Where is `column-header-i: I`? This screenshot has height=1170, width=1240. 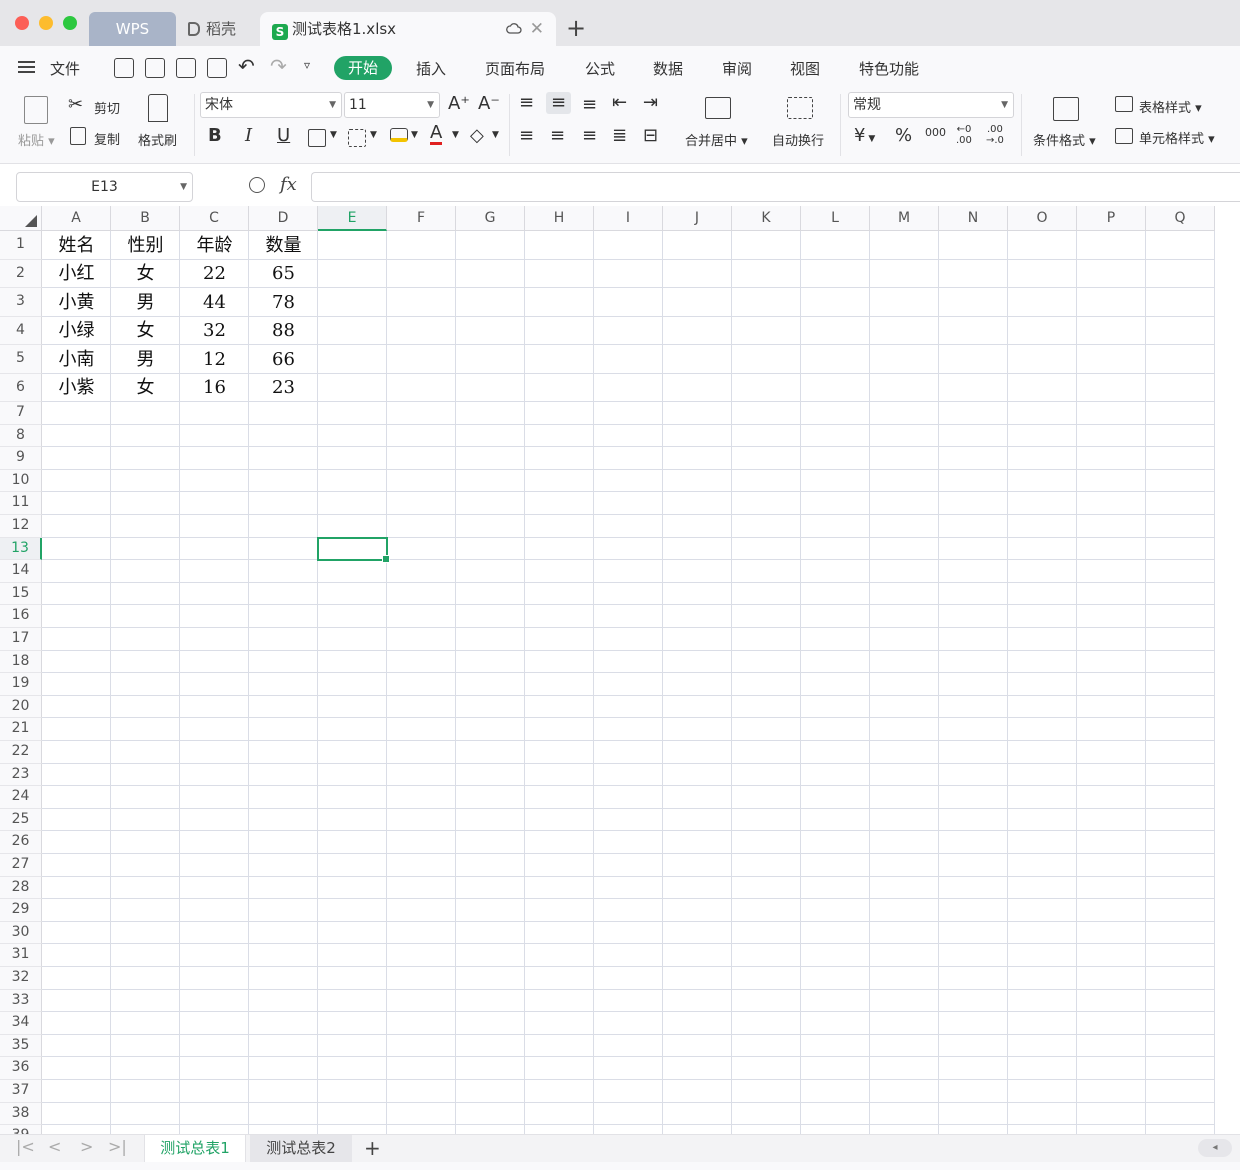
column-header-i: I is located at coordinates (628, 218).